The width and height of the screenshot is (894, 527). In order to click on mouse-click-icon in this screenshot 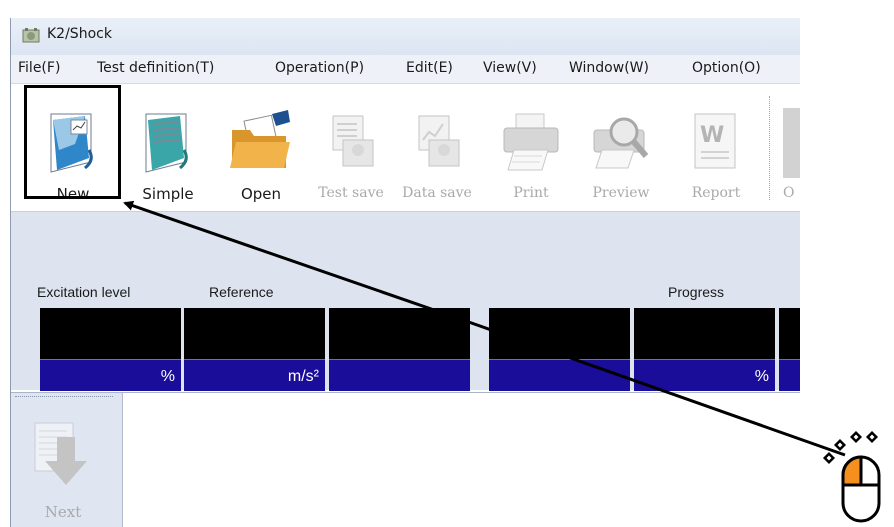, I will do `click(851, 476)`.